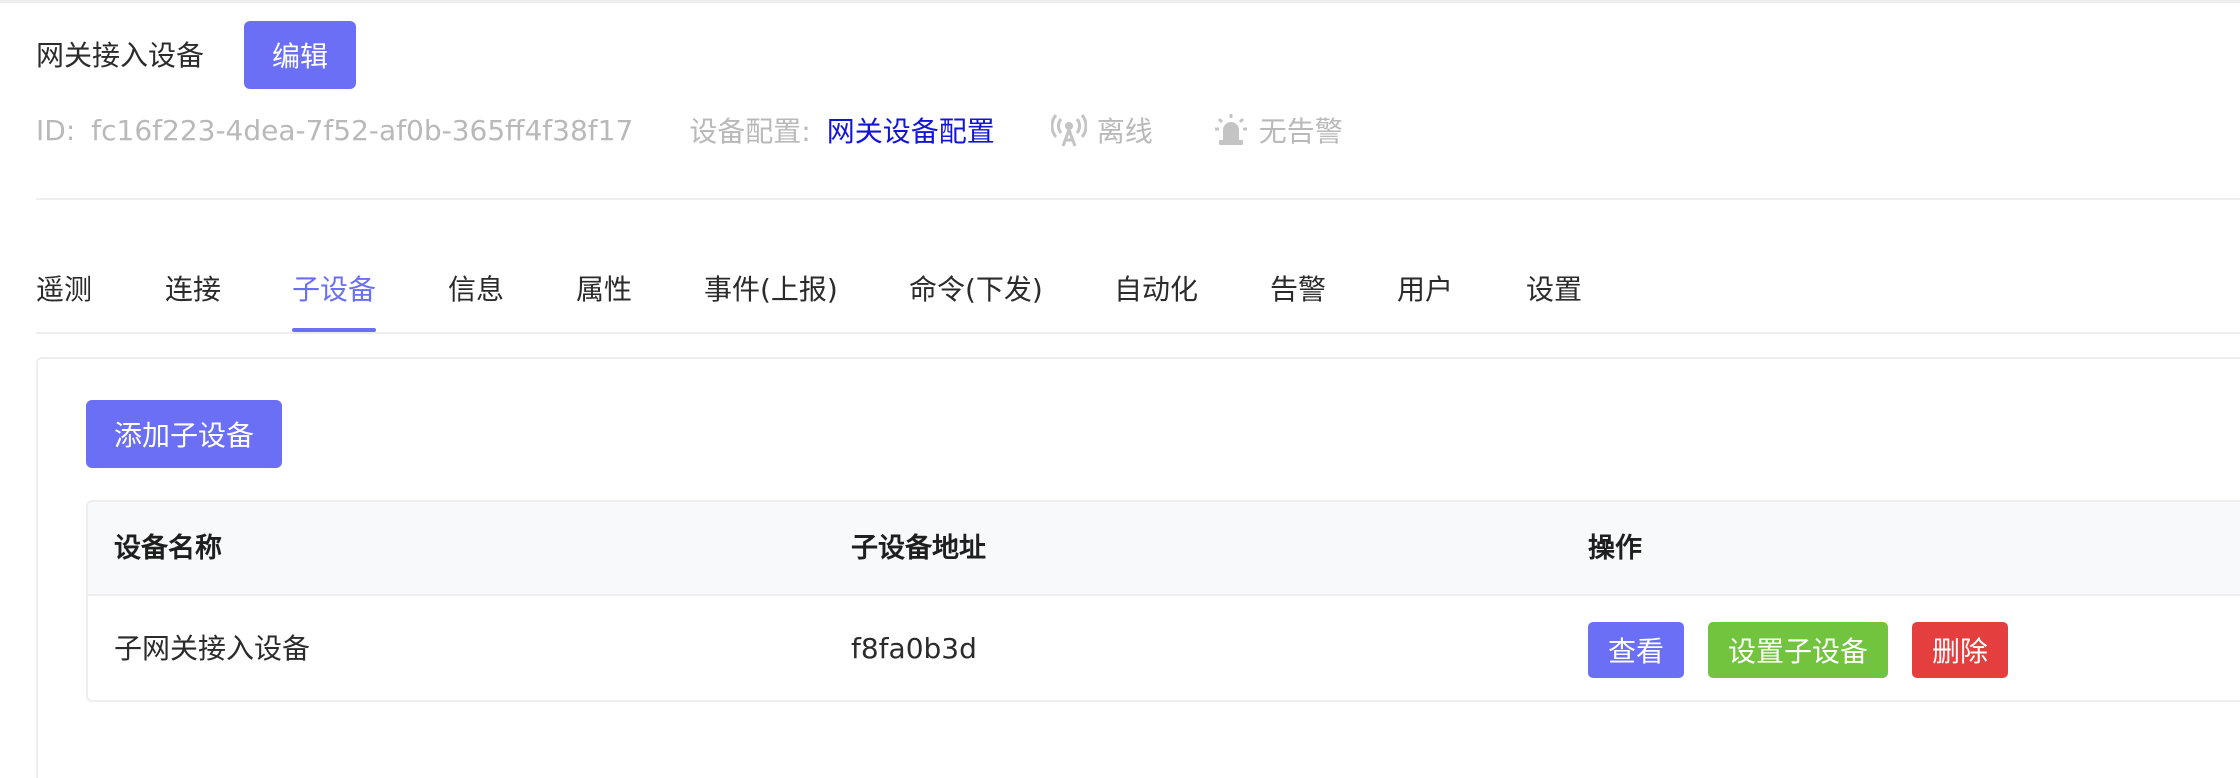  What do you see at coordinates (1124, 131) in the screenshot?
I see `offline-label: 离线` at bounding box center [1124, 131].